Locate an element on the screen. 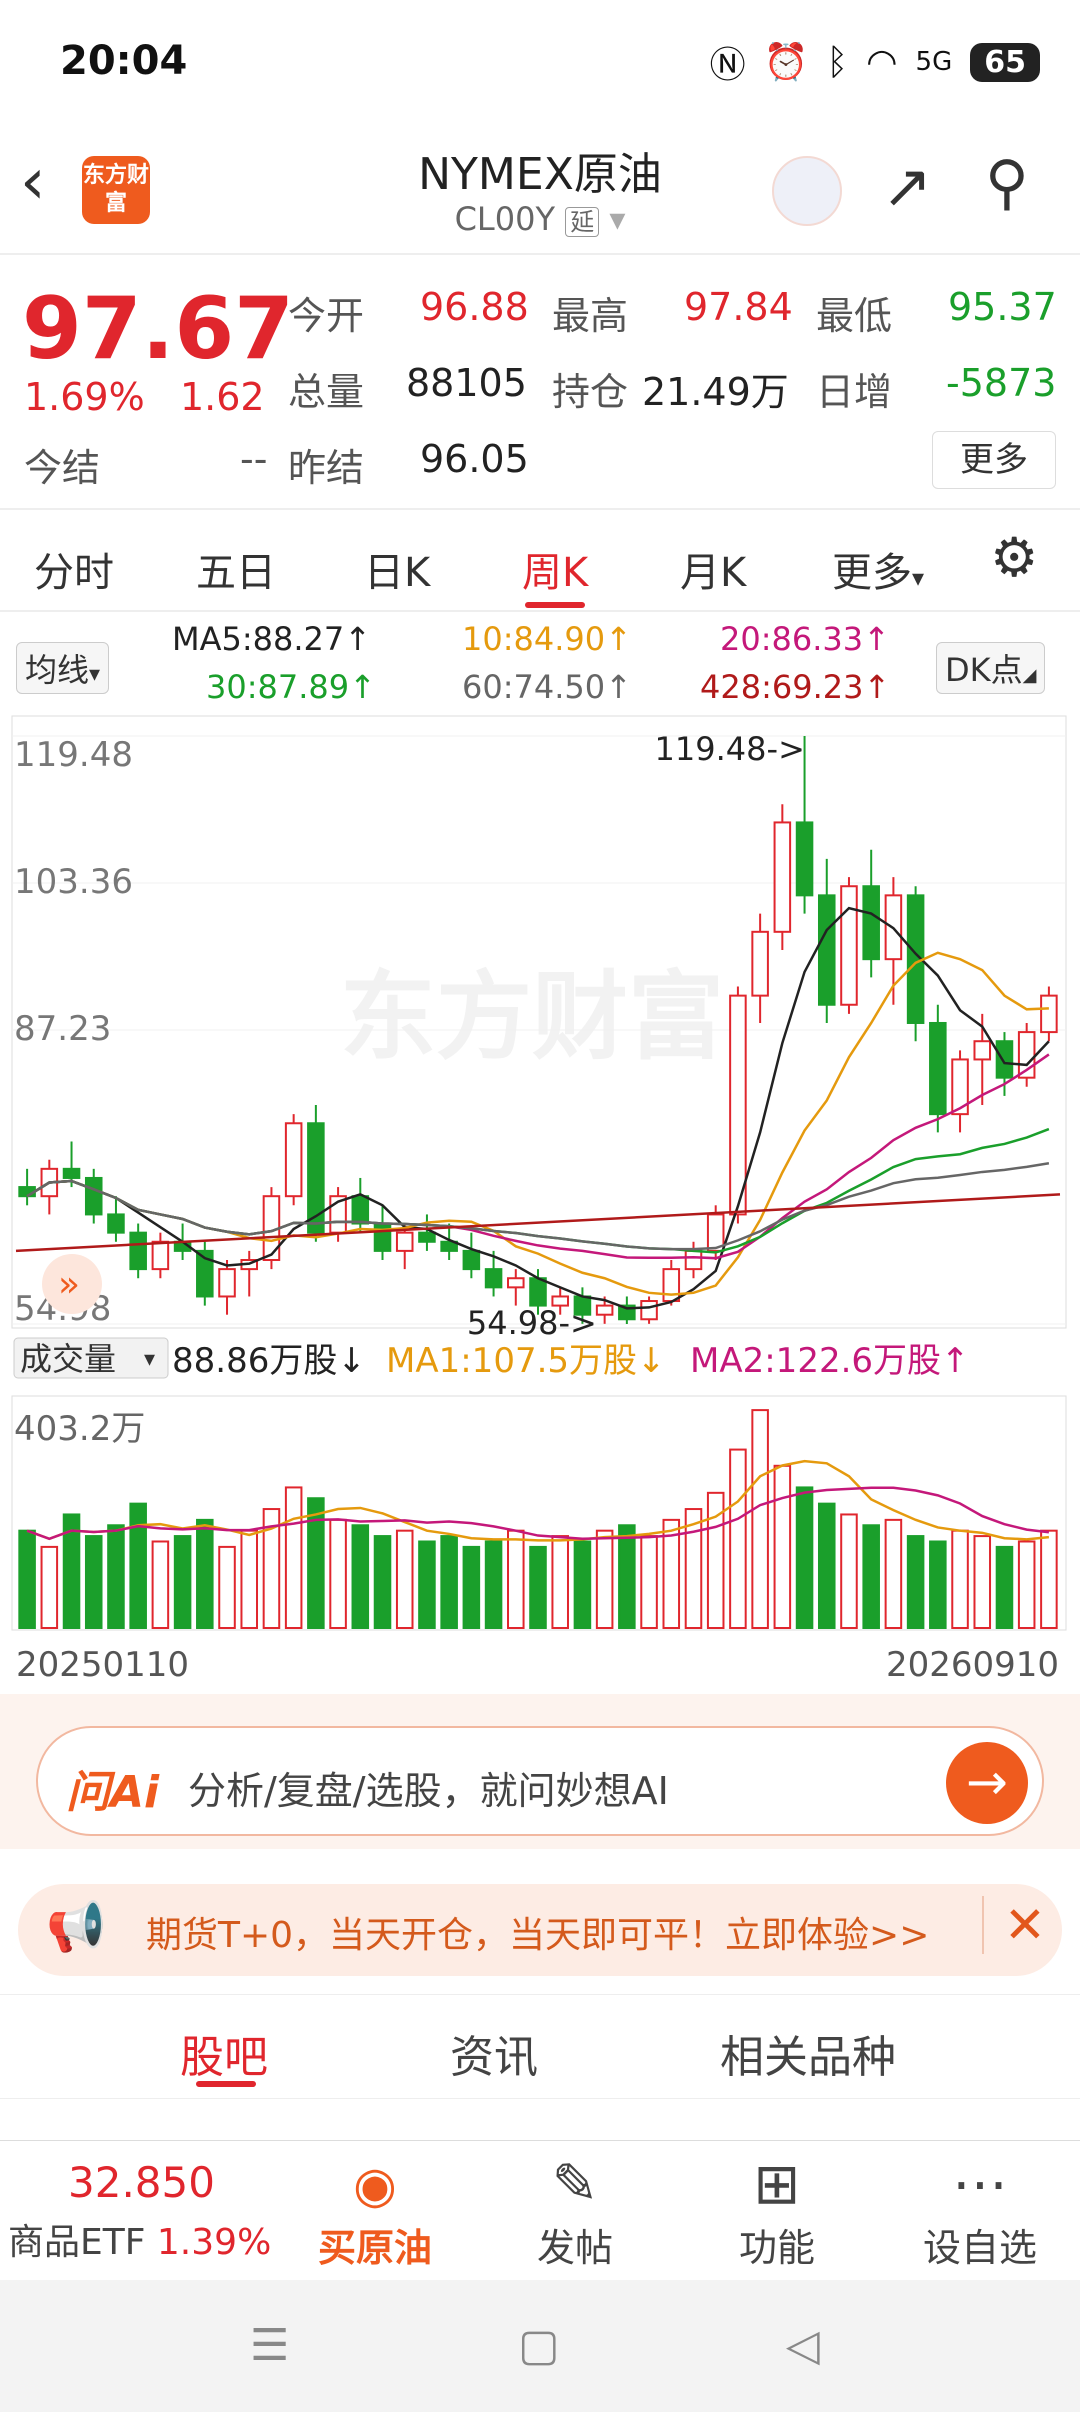 Image resolution: width=1080 pixels, height=2412 pixels. menu-icon: ☰ is located at coordinates (269, 2345).